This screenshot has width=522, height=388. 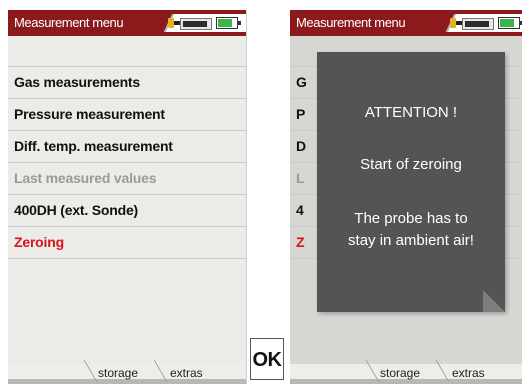 What do you see at coordinates (127, 243) in the screenshot?
I see `menu-item-zeroing: Zeroing` at bounding box center [127, 243].